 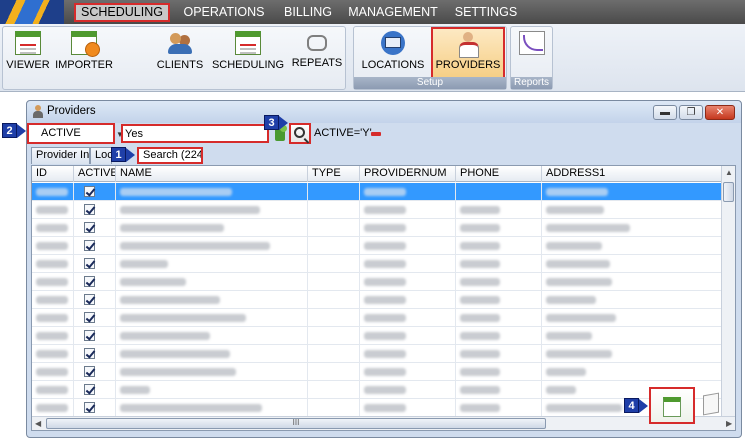 What do you see at coordinates (38, 423) in the screenshot?
I see `scroll-left-icon: ◀` at bounding box center [38, 423].